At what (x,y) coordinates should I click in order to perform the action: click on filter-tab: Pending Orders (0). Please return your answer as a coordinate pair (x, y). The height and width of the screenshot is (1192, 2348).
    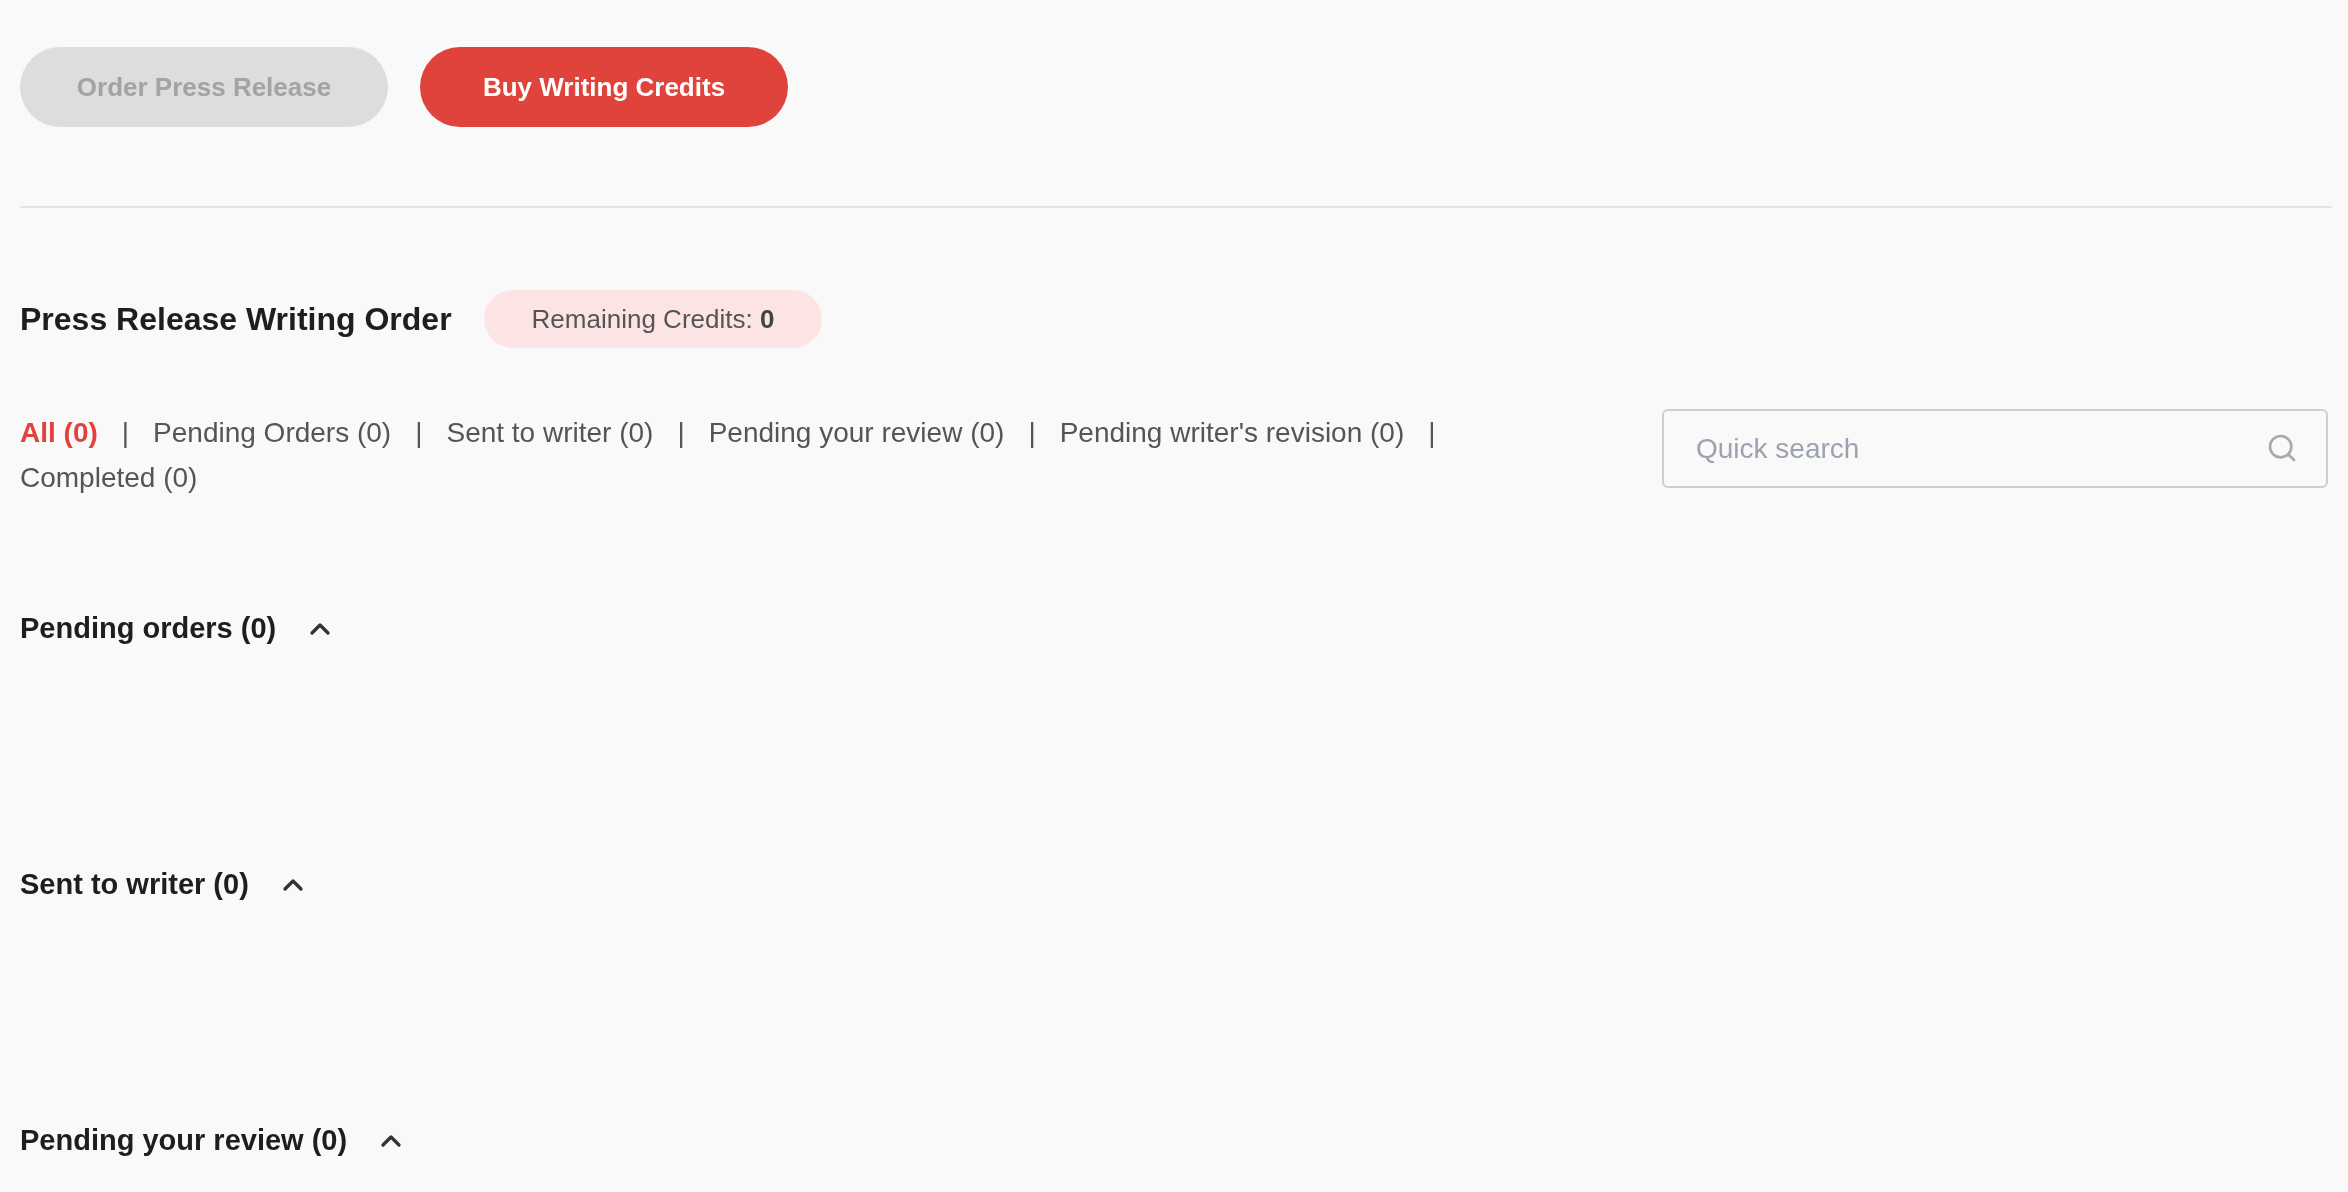
    Looking at the image, I should click on (272, 432).